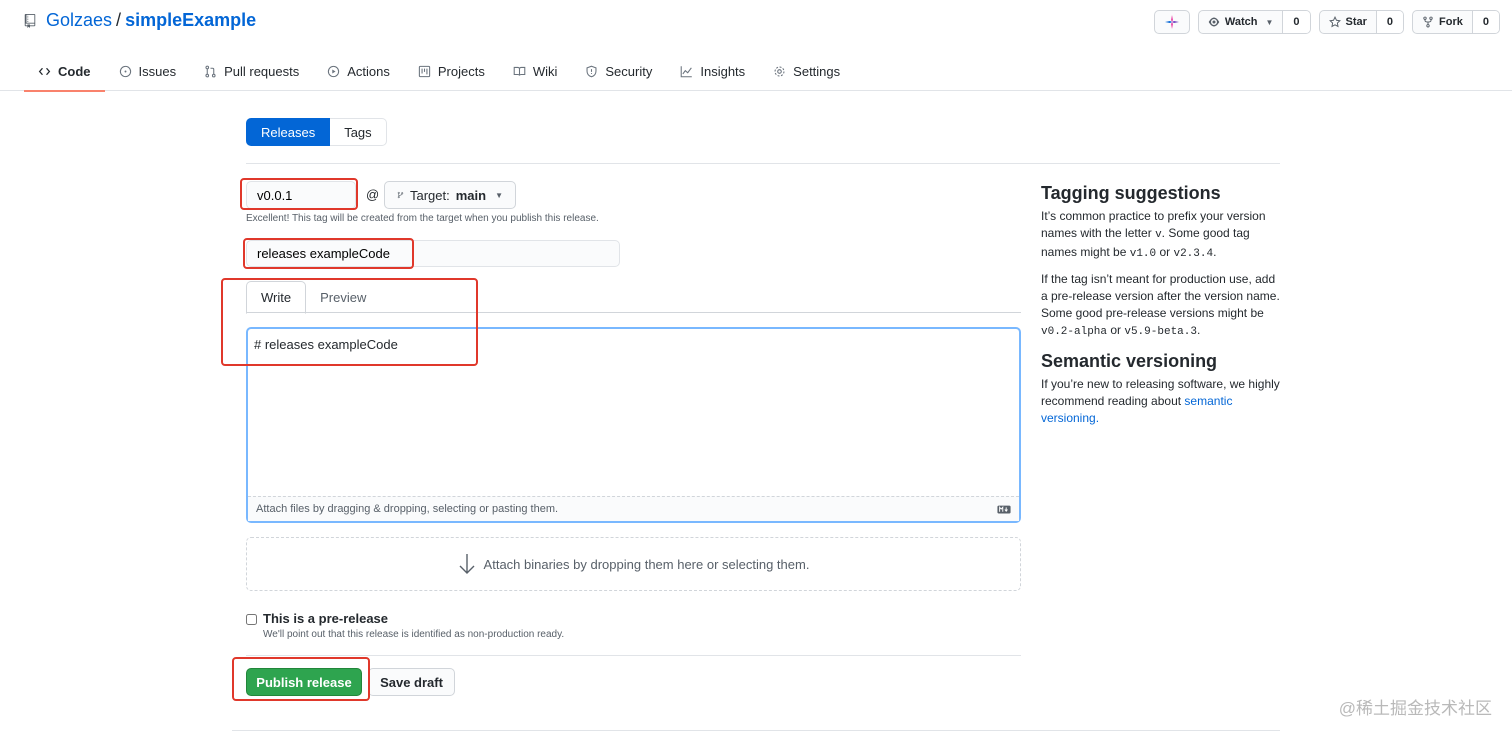  Describe the element at coordinates (1334, 22) in the screenshot. I see `star-icon` at that location.